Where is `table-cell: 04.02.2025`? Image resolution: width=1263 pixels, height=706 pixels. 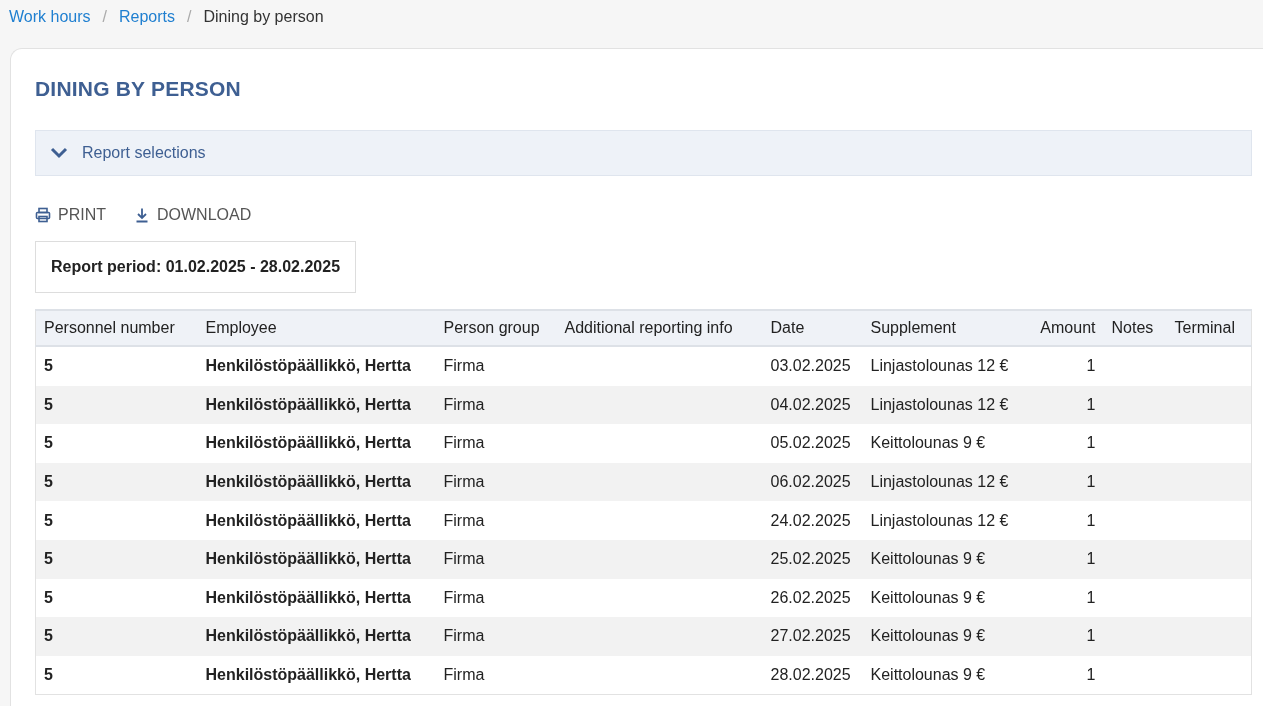 table-cell: 04.02.2025 is located at coordinates (812, 405).